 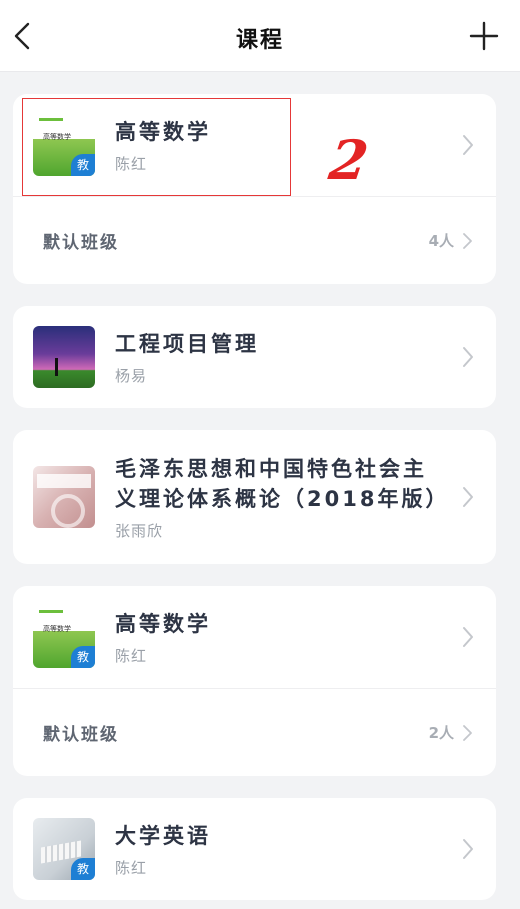 I want to click on top-nav-bar: 课程, so click(x=260, y=36).